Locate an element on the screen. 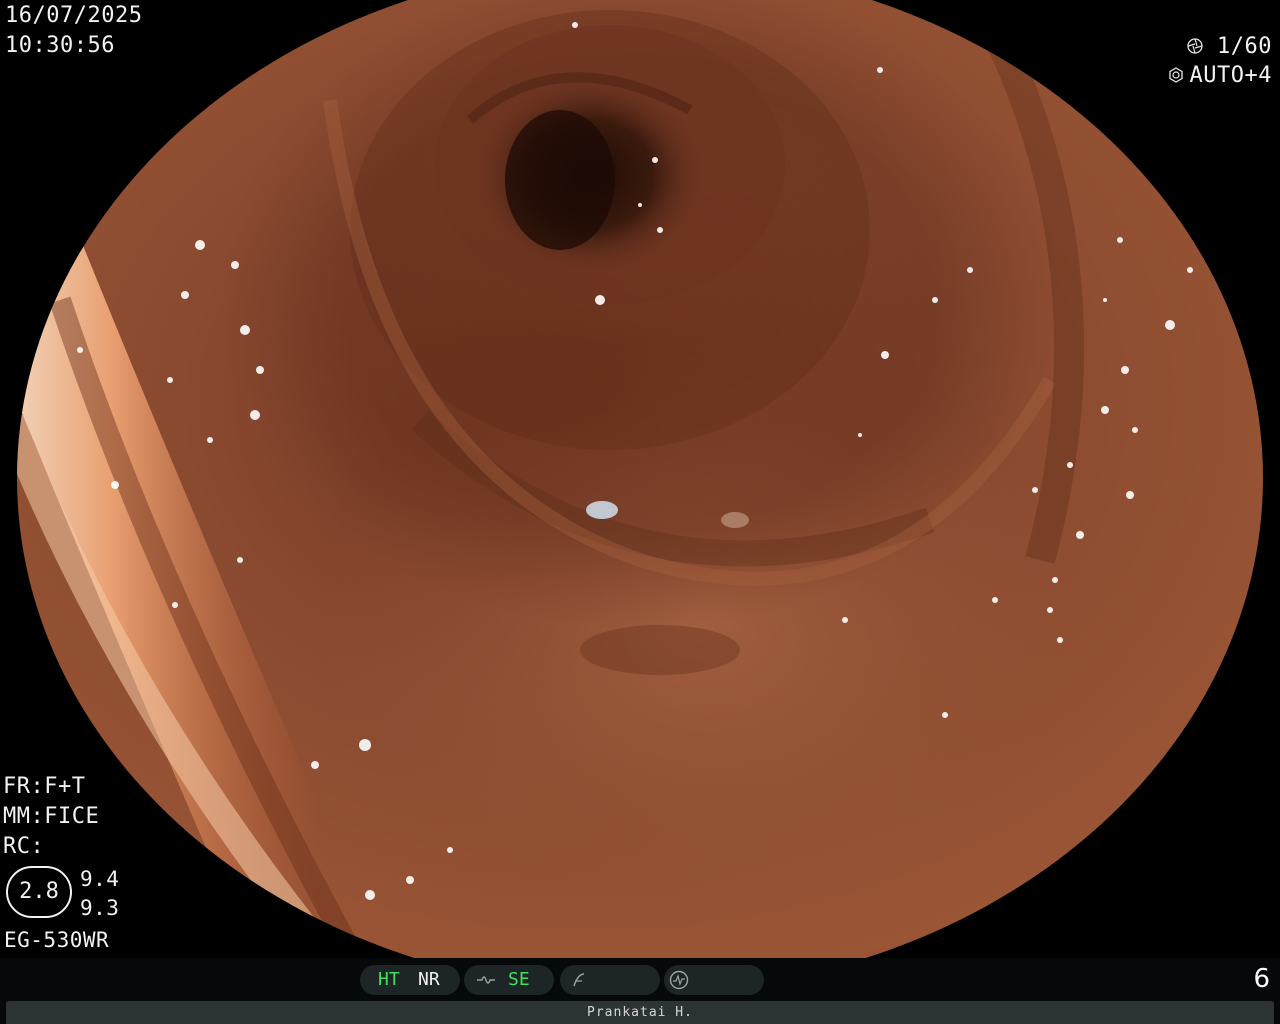 This screenshot has width=1280, height=1024. rc-setting: RC: is located at coordinates (24, 846).